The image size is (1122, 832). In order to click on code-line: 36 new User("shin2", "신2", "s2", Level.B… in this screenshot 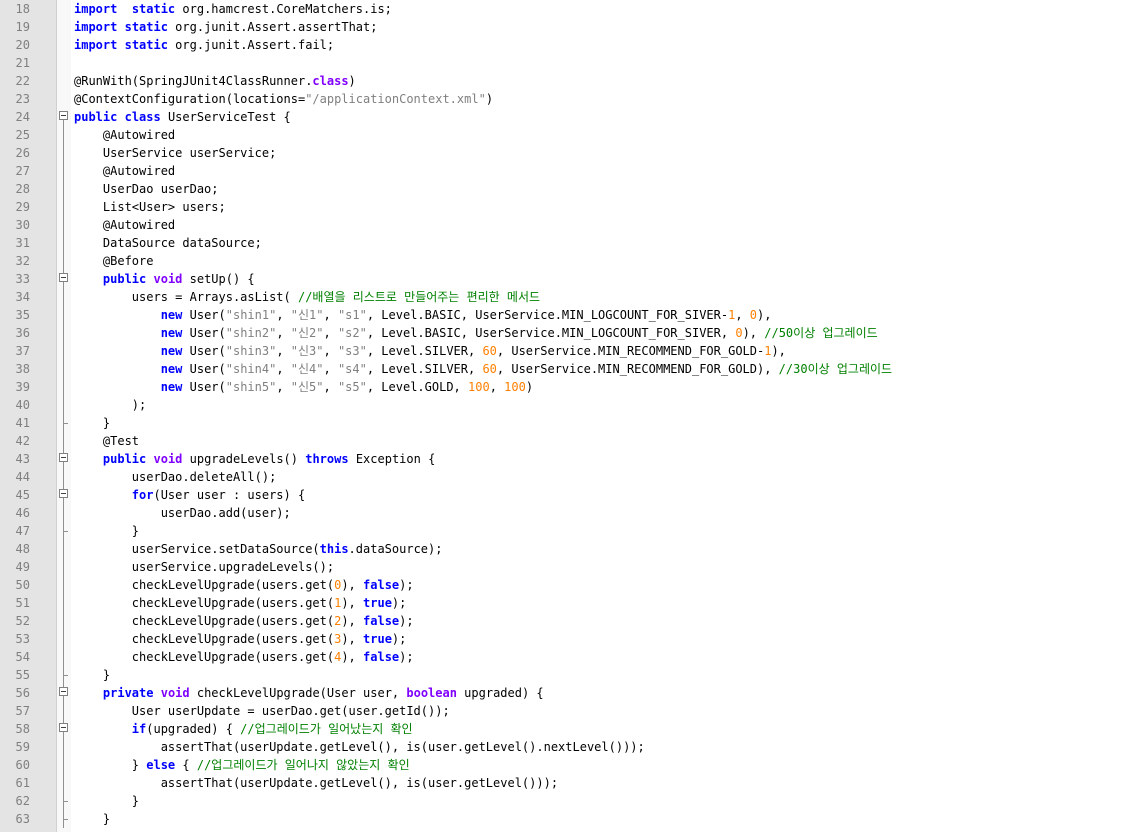, I will do `click(561, 333)`.